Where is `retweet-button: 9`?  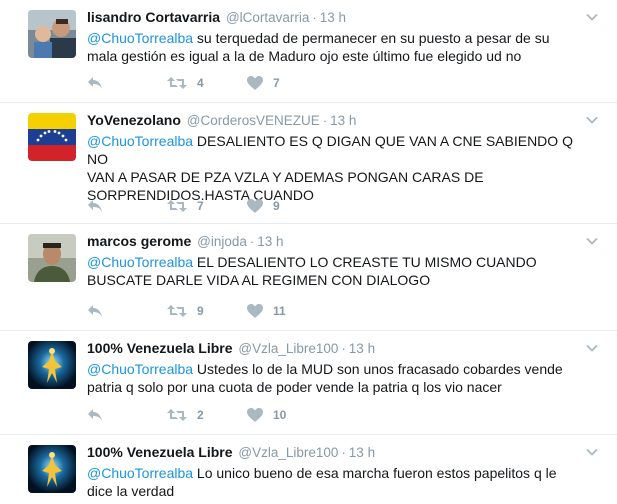
retweet-button: 9 is located at coordinates (207, 311).